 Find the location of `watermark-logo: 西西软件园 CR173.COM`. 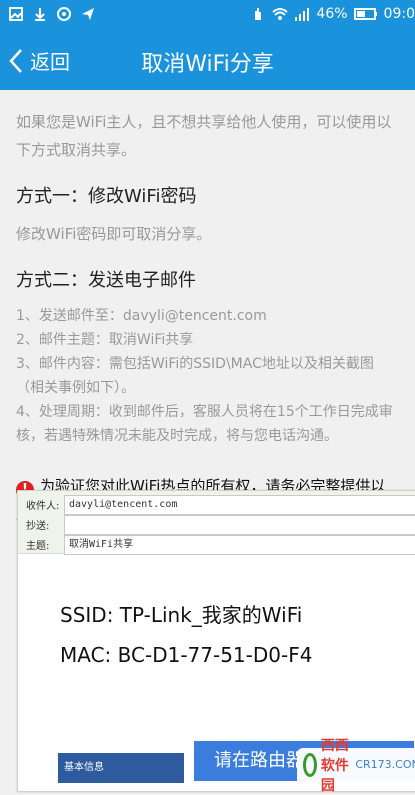

watermark-logo: 西西软件园 CR173.COM is located at coordinates (356, 766).